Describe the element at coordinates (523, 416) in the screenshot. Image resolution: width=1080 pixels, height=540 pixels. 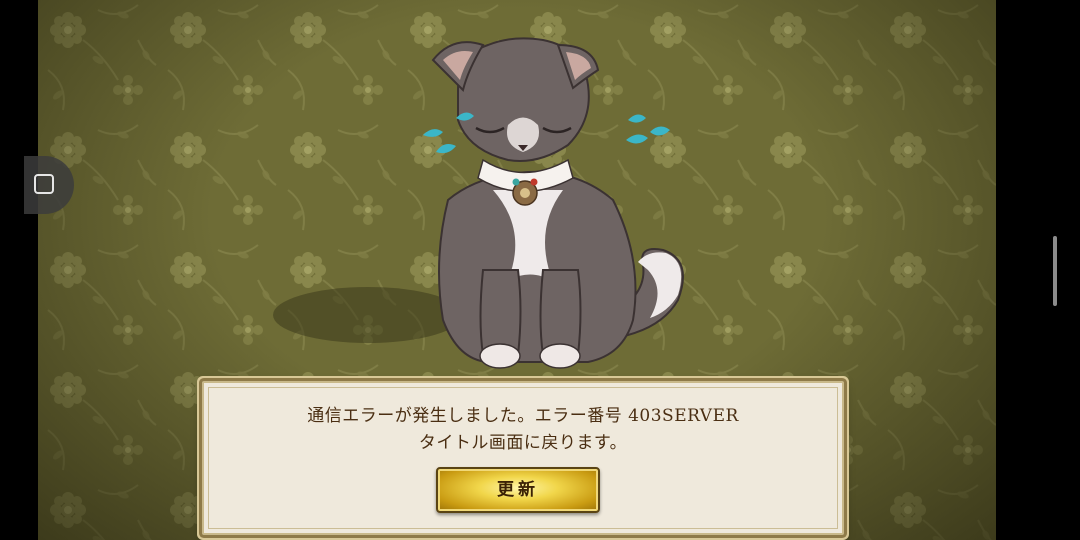
I see `error-message-line1: 通信エラーが発生しました。エラー番号 403SERVER` at that location.